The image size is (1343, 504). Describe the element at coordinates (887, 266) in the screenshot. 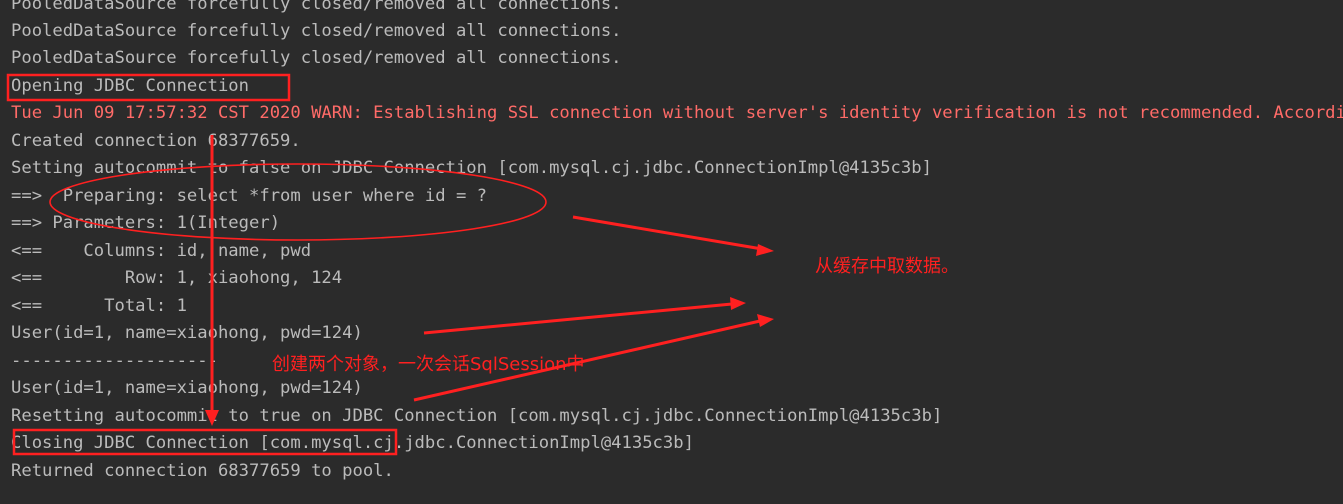

I see `annotation-cache-note: 从缓存中取数据。` at that location.